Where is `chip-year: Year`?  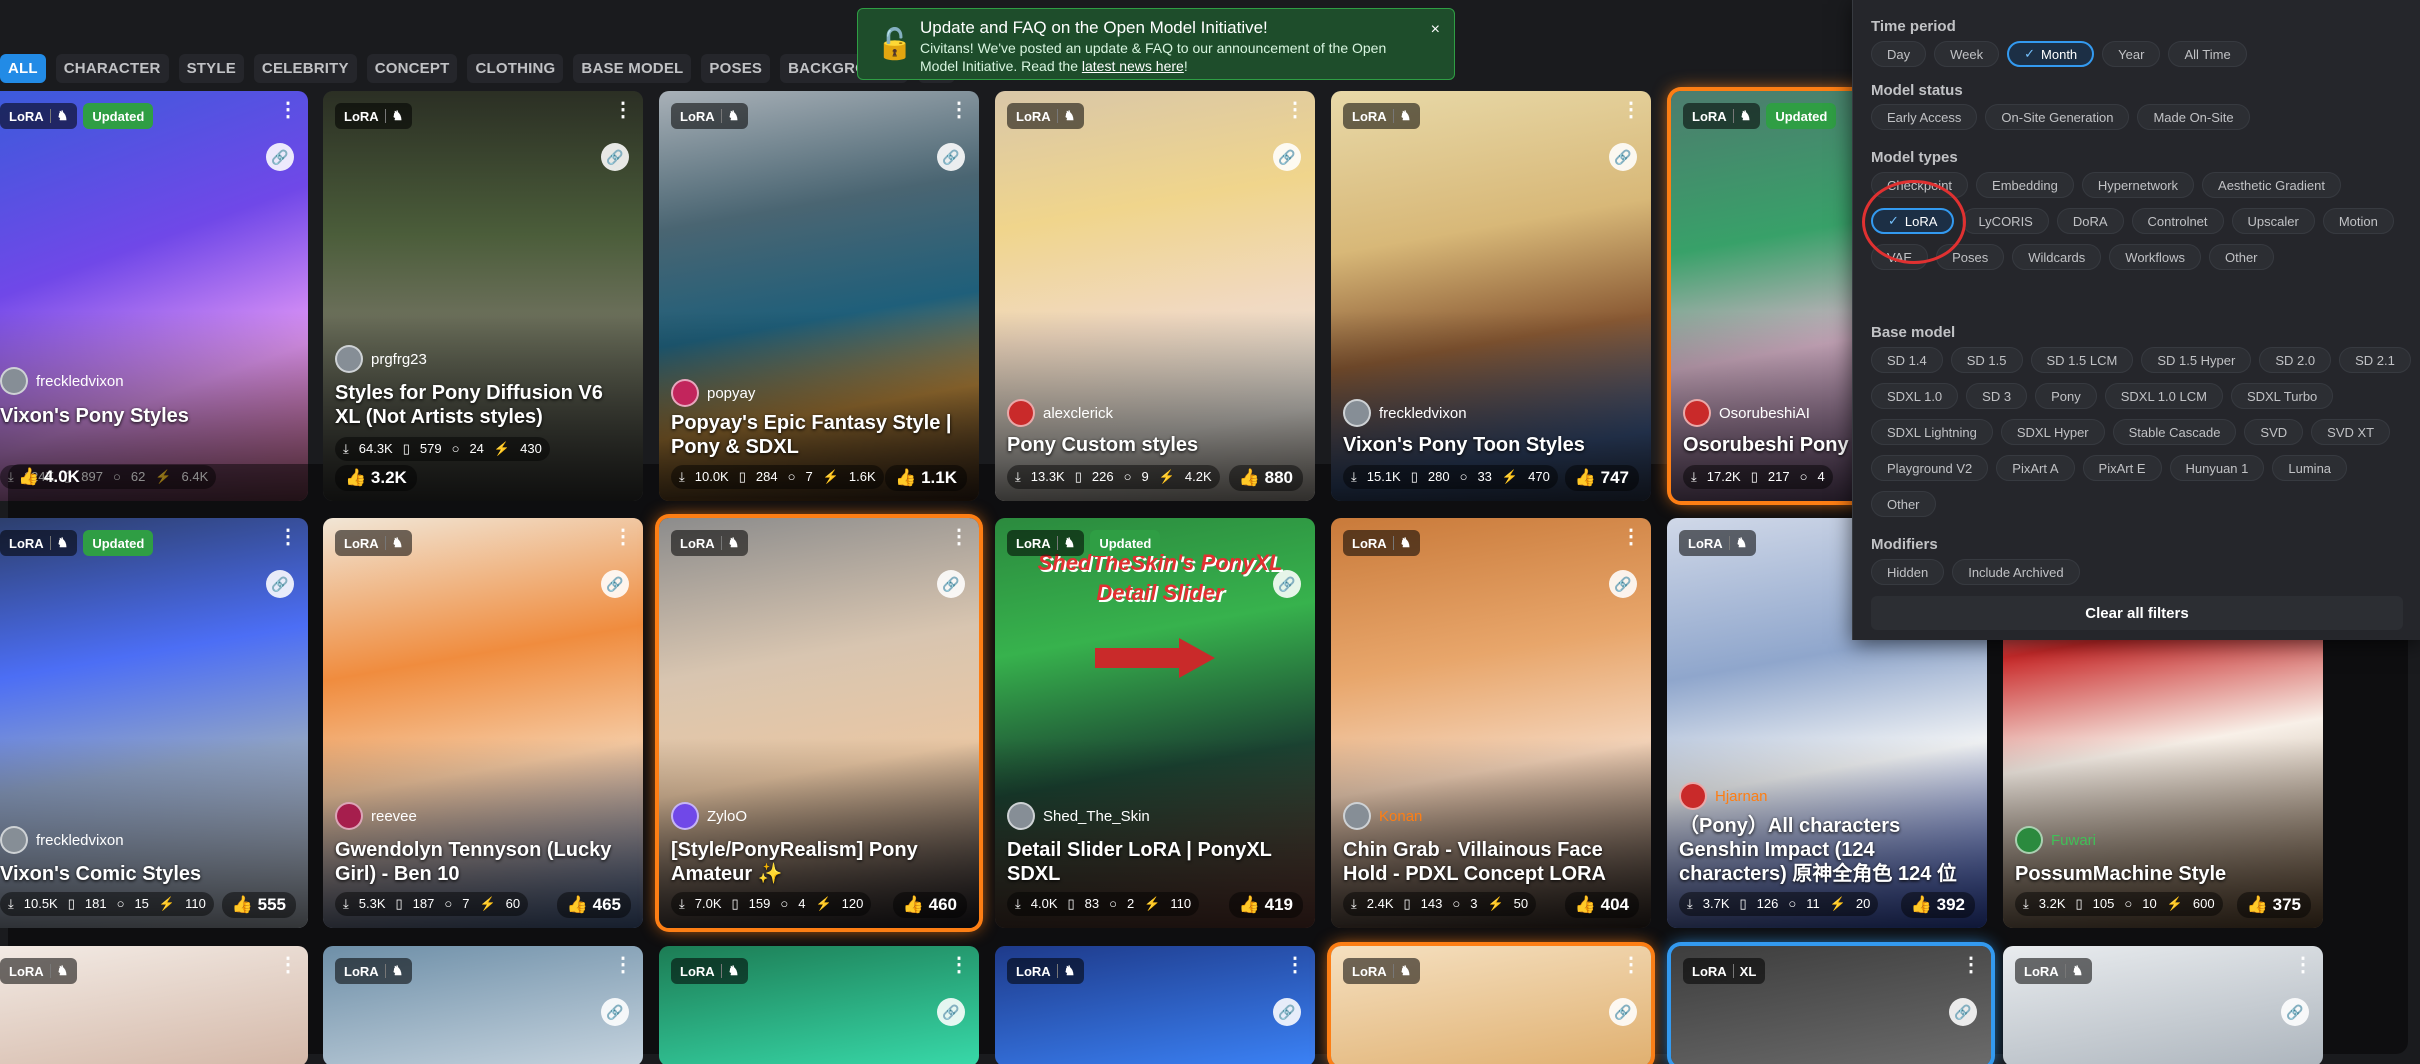
chip-year: Year is located at coordinates (2131, 54).